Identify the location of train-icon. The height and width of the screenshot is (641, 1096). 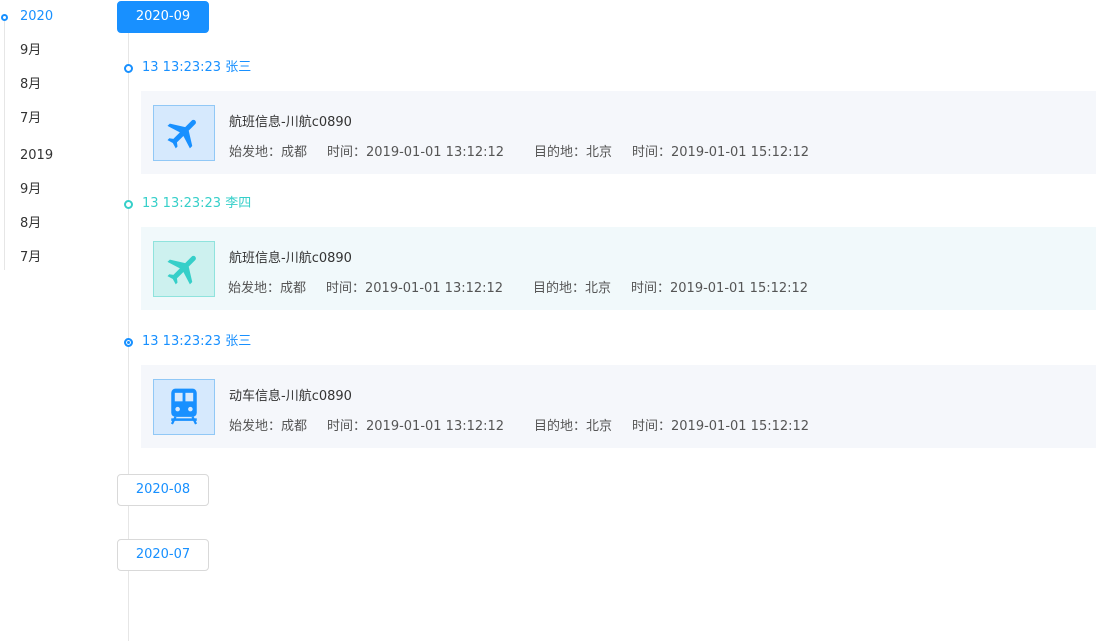
(184, 407).